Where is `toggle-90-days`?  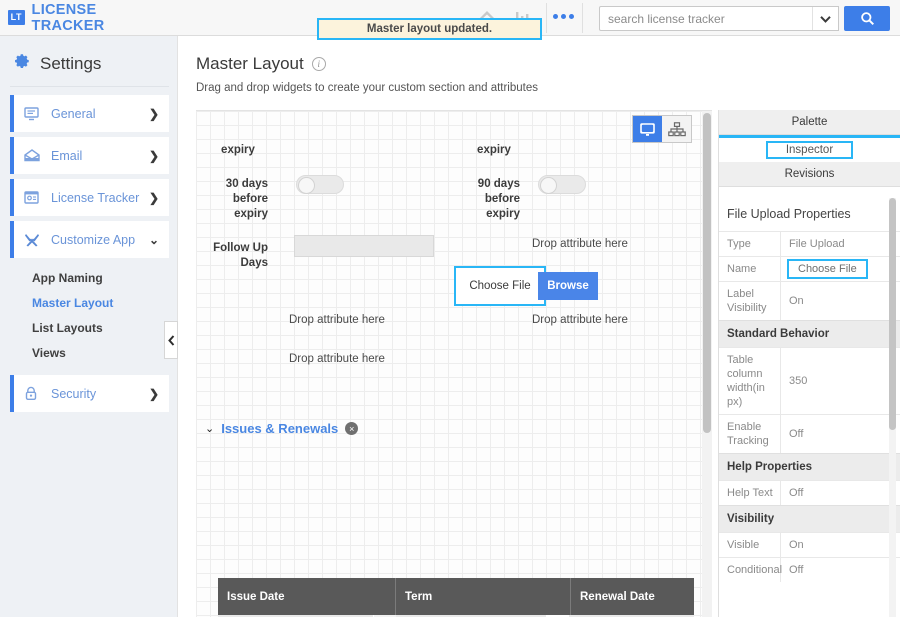 toggle-90-days is located at coordinates (562, 184).